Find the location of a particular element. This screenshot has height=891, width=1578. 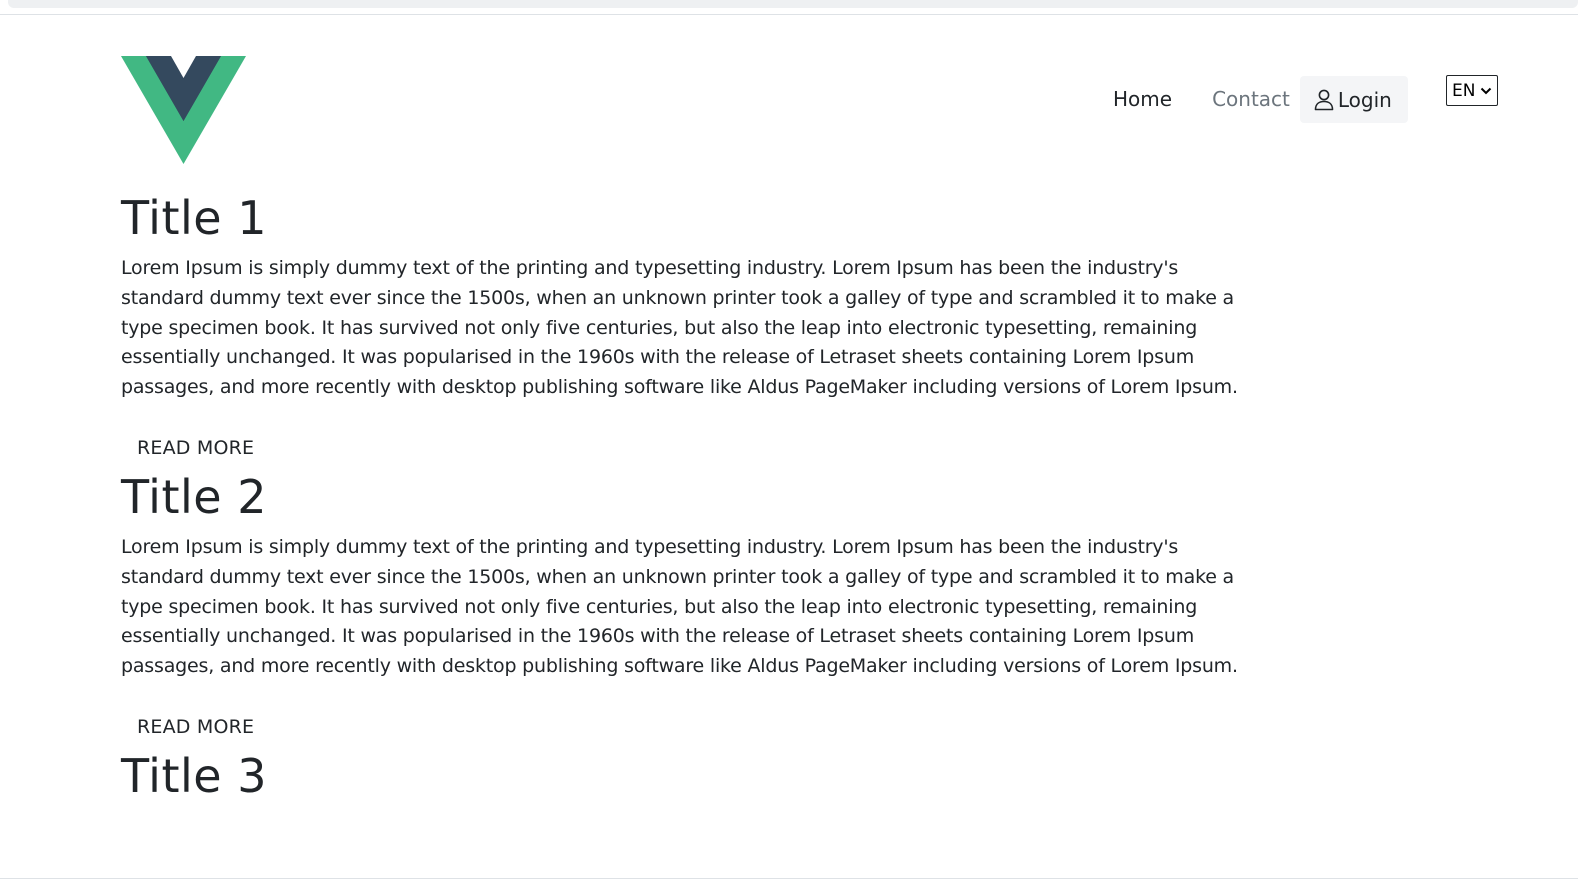

user-icon is located at coordinates (1324, 99).